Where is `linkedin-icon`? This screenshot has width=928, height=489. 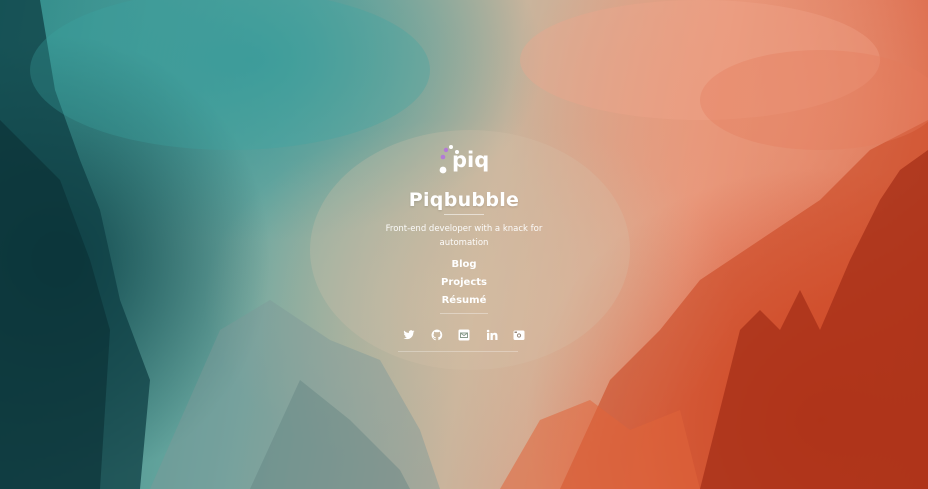 linkedin-icon is located at coordinates (492, 335).